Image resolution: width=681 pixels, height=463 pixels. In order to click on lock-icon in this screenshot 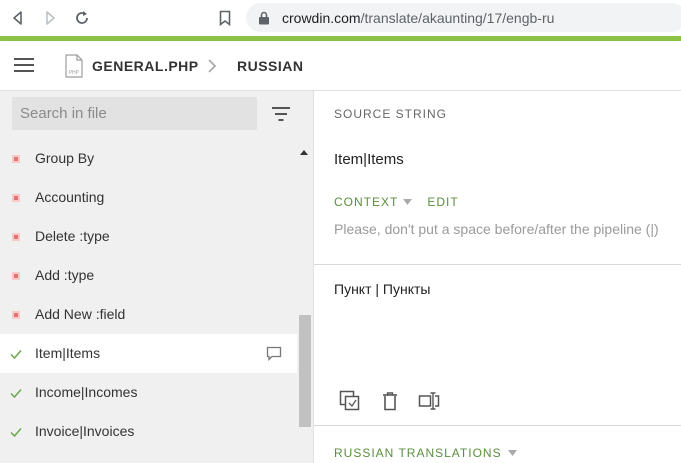, I will do `click(265, 18)`.